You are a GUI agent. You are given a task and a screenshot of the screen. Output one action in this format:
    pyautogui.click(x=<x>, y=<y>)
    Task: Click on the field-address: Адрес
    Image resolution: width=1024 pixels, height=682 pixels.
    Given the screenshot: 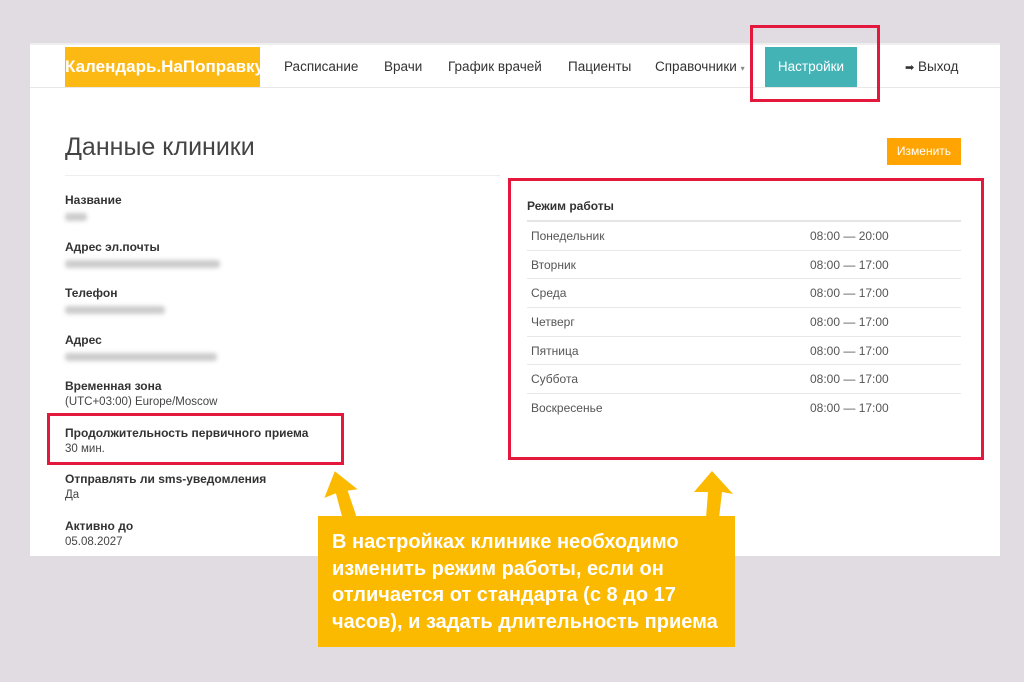 What is the action you would take?
    pyautogui.click(x=141, y=347)
    